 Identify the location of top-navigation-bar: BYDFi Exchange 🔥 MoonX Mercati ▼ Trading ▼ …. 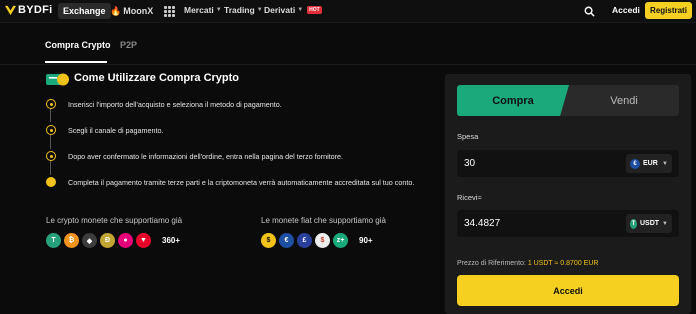
(348, 11).